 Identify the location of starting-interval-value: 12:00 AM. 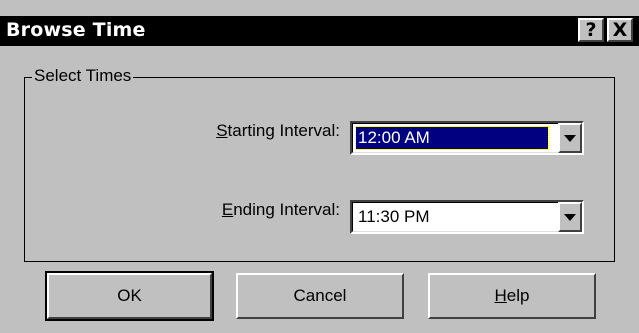
(452, 138).